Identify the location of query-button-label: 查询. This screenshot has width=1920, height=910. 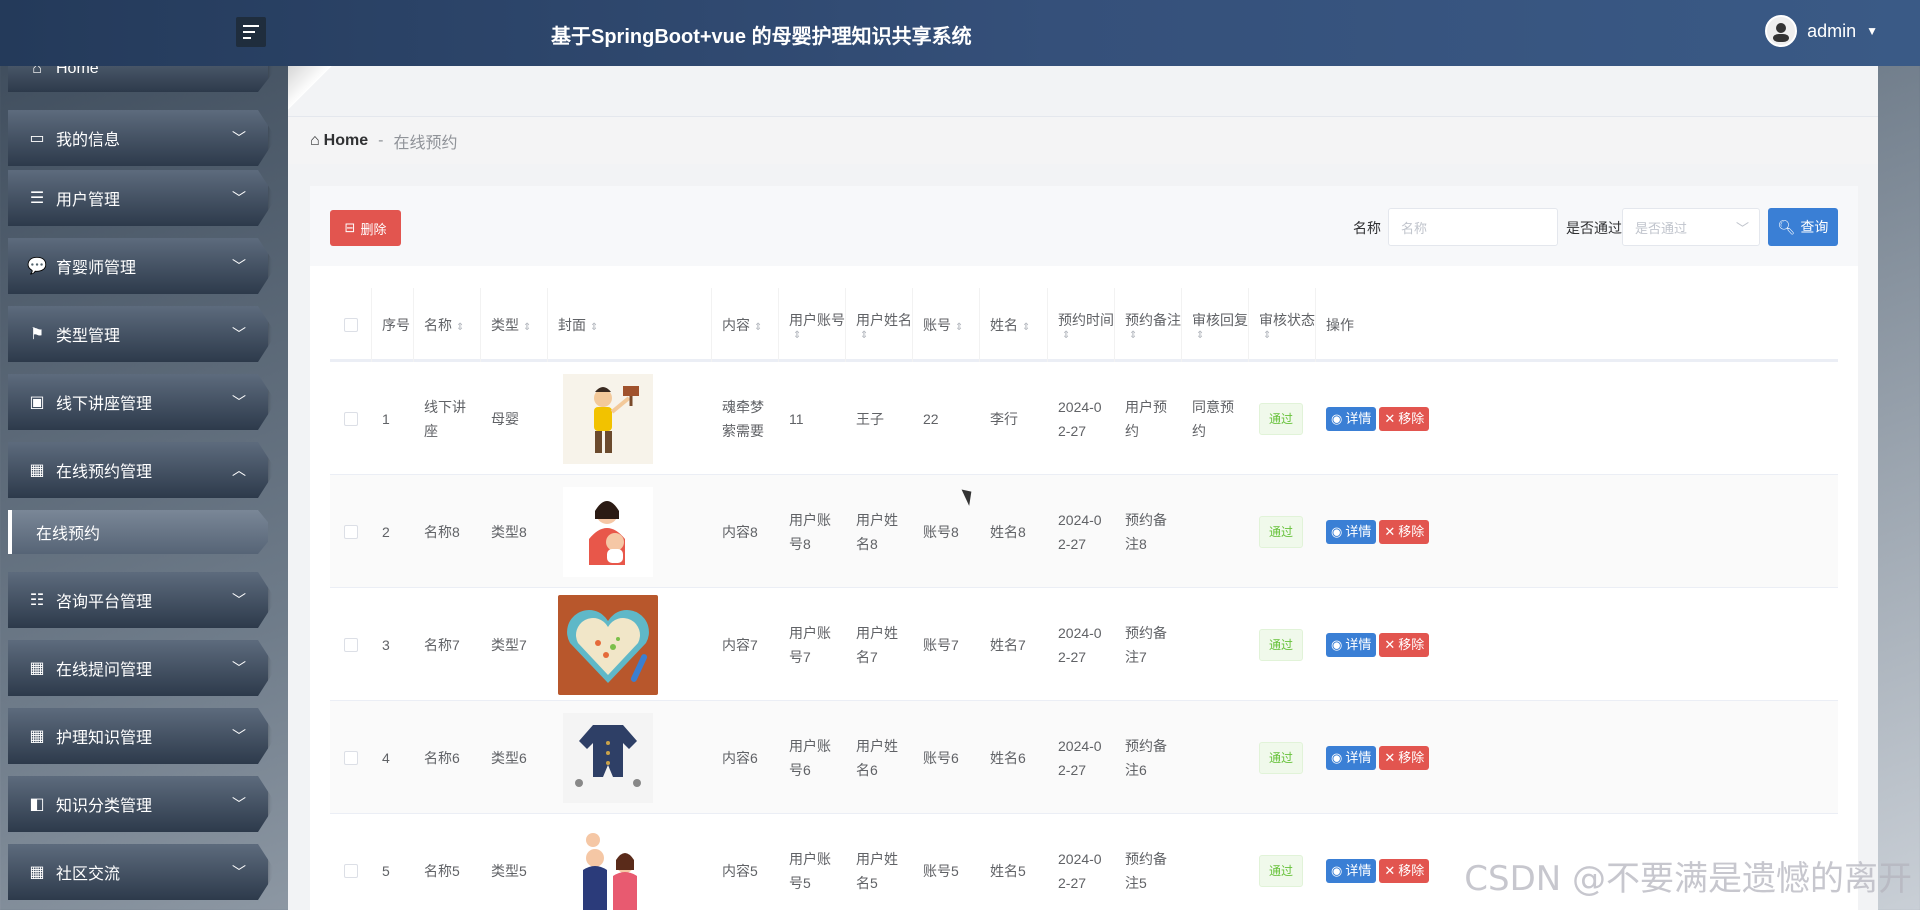
(1814, 227).